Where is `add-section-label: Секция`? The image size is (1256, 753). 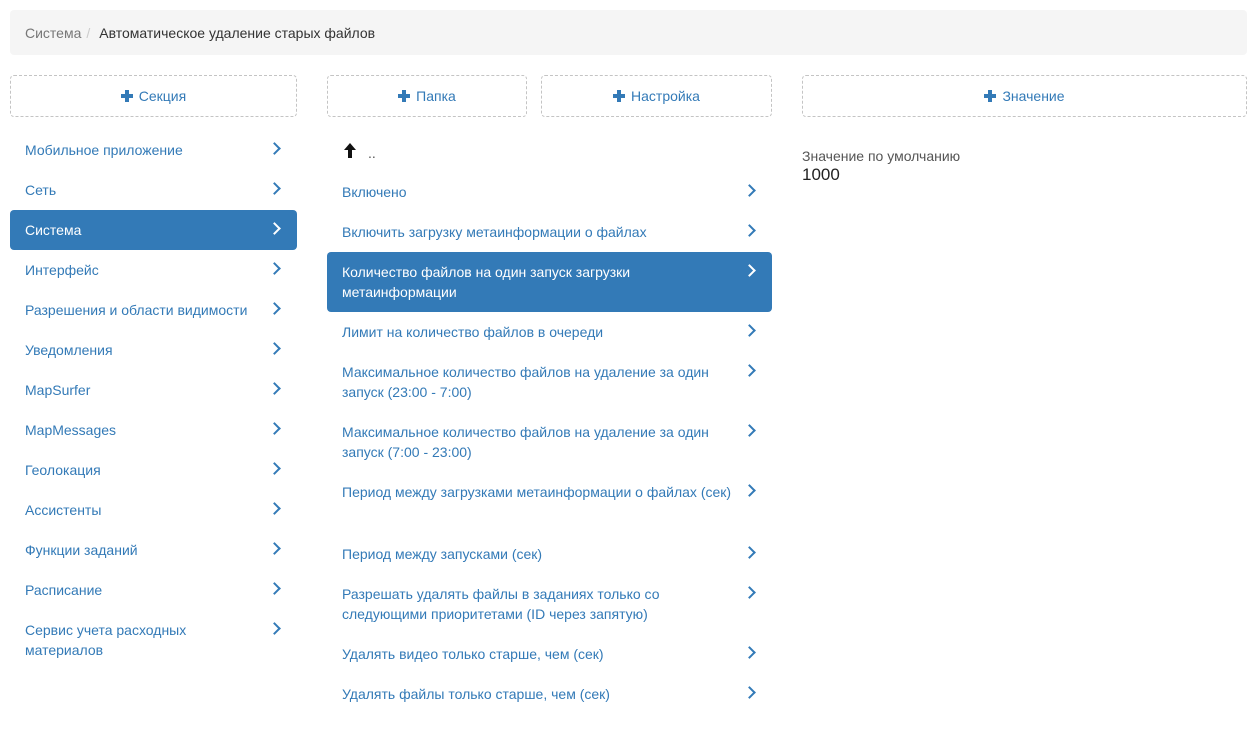
add-section-label: Секция is located at coordinates (162, 96).